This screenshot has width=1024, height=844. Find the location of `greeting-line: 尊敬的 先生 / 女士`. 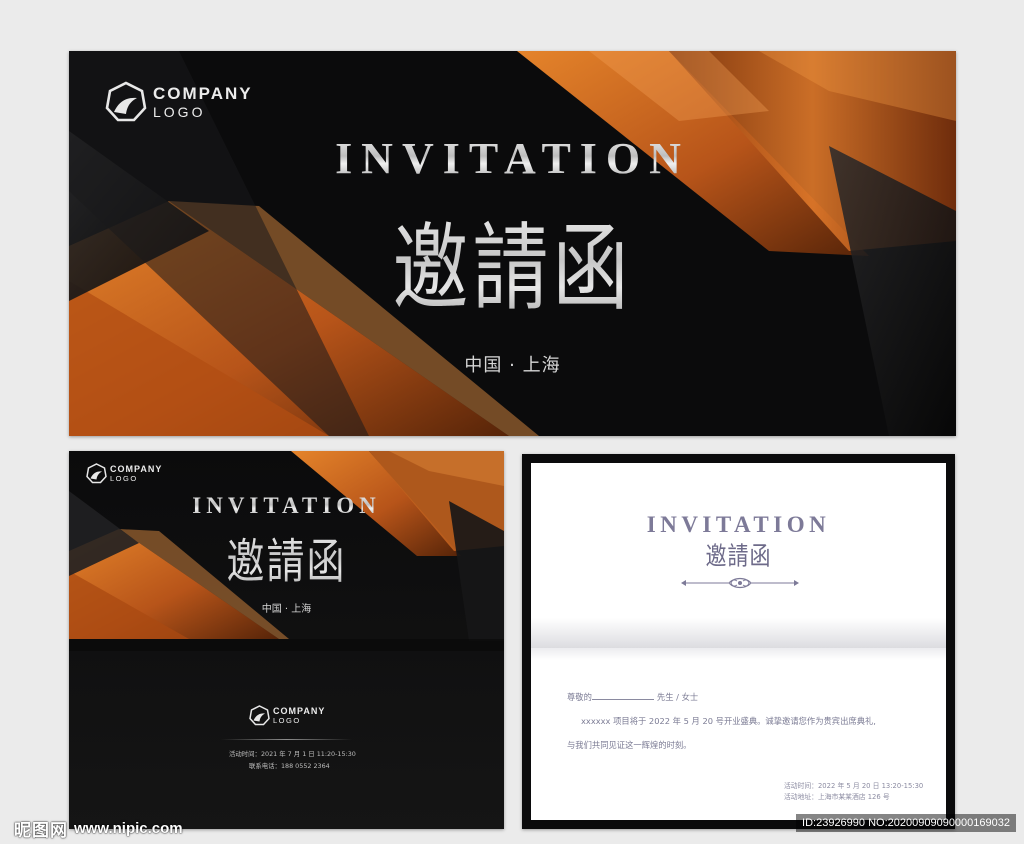

greeting-line: 尊敬的 先生 / 女士 is located at coordinates (752, 697).